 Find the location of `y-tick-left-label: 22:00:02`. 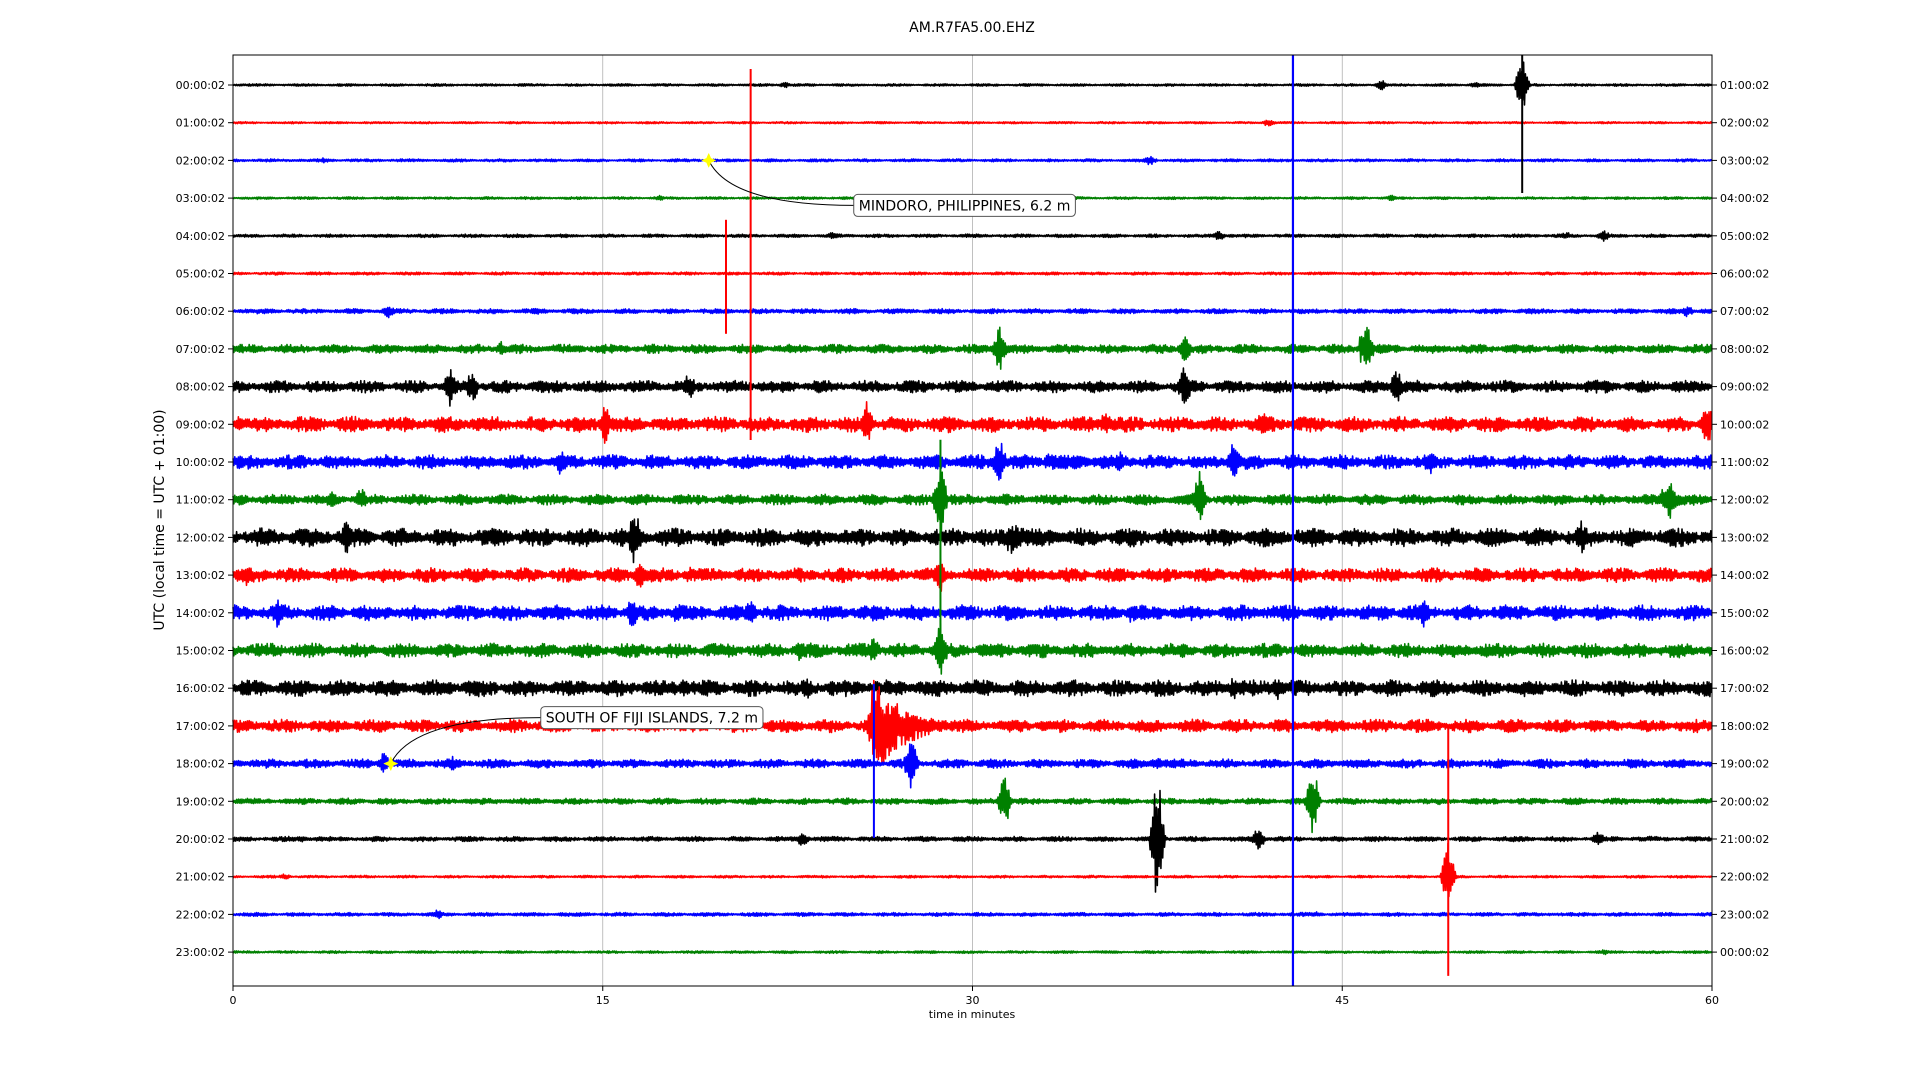

y-tick-left-label: 22:00:02 is located at coordinates (200, 914).